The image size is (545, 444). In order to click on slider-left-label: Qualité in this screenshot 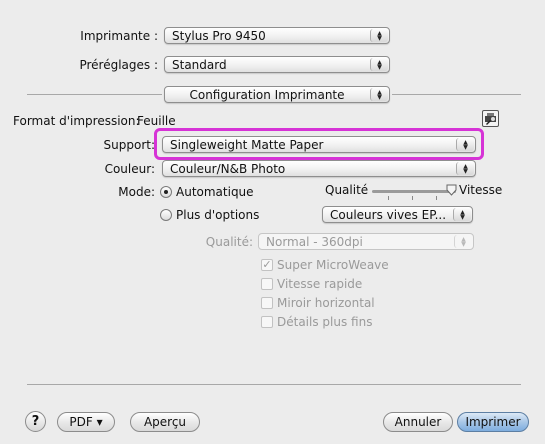, I will do `click(347, 190)`.